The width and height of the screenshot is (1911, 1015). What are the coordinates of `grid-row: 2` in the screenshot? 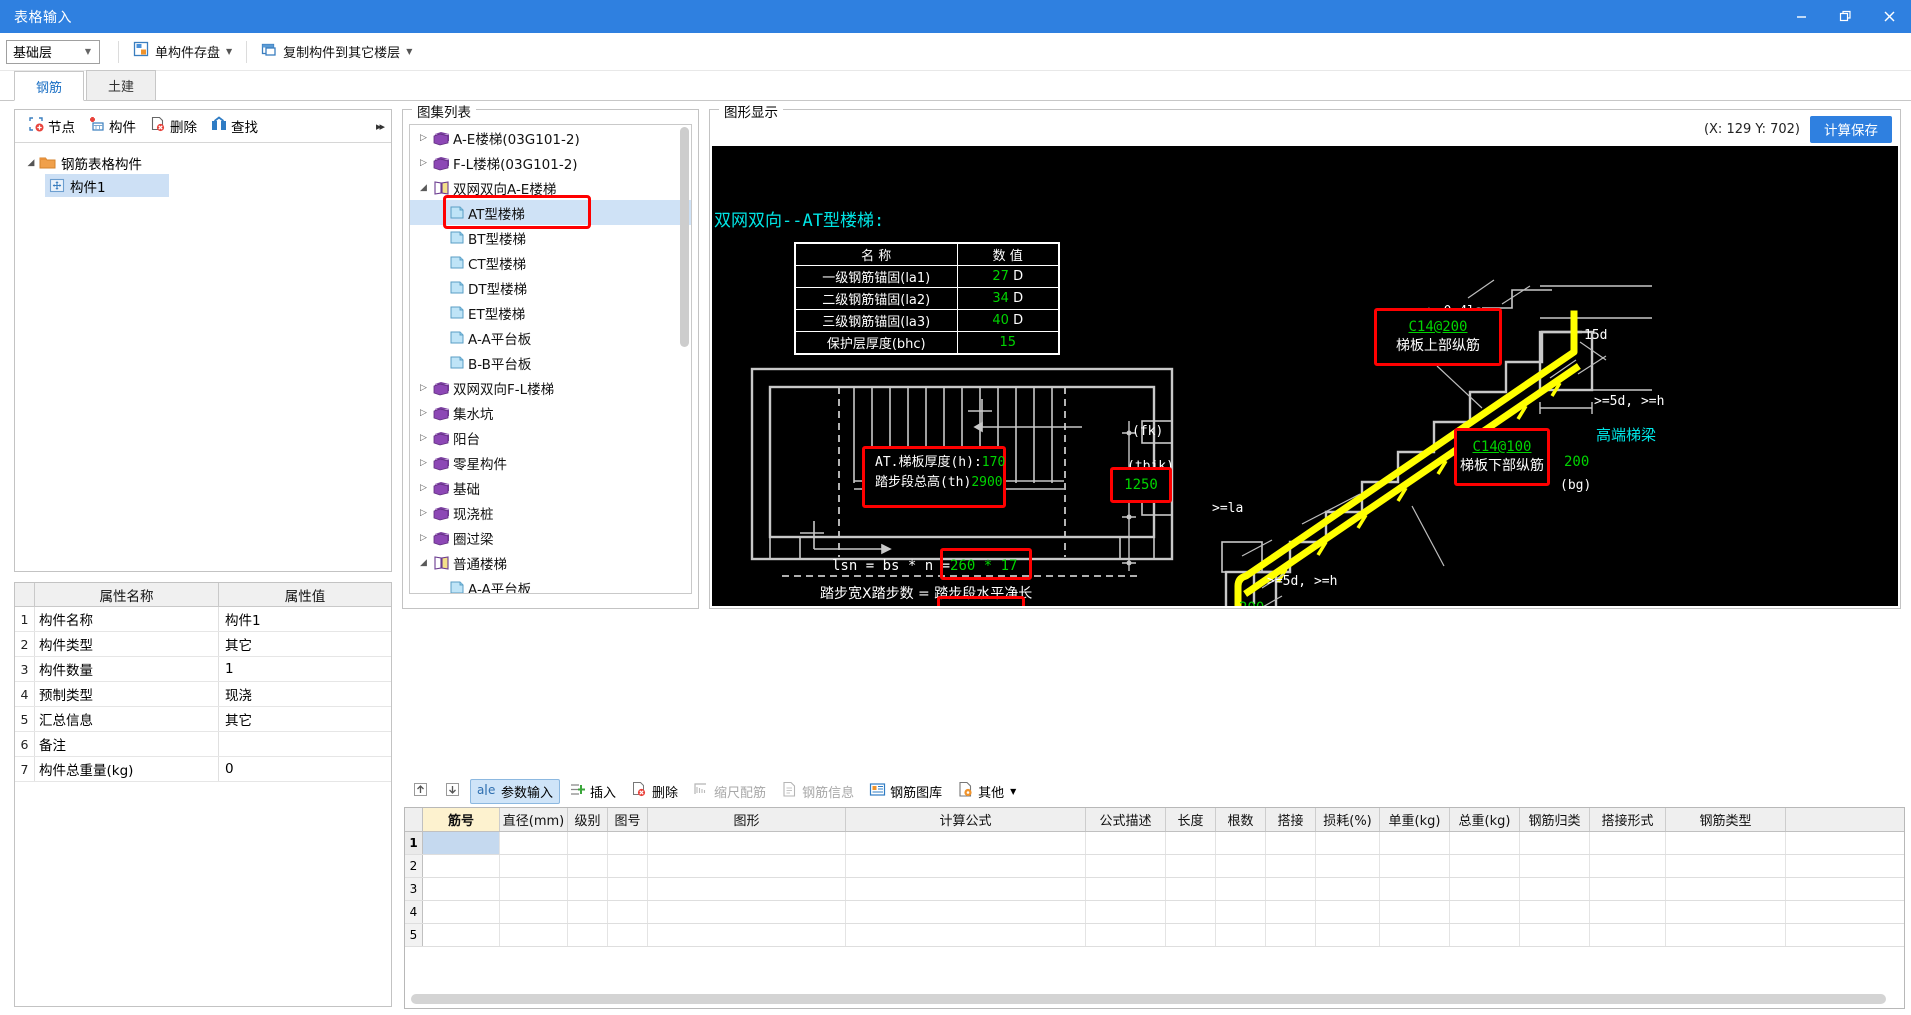 It's located at (1154, 866).